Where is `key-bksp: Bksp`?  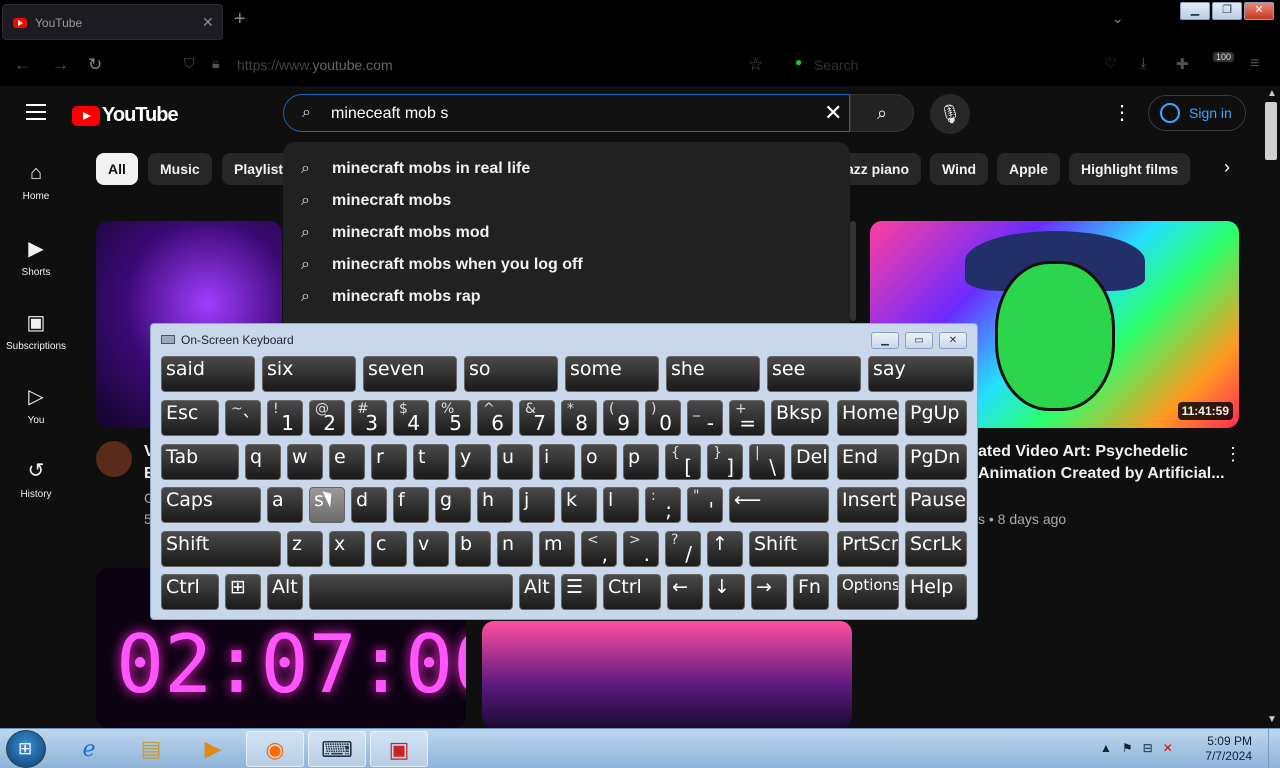 key-bksp: Bksp is located at coordinates (800, 418).